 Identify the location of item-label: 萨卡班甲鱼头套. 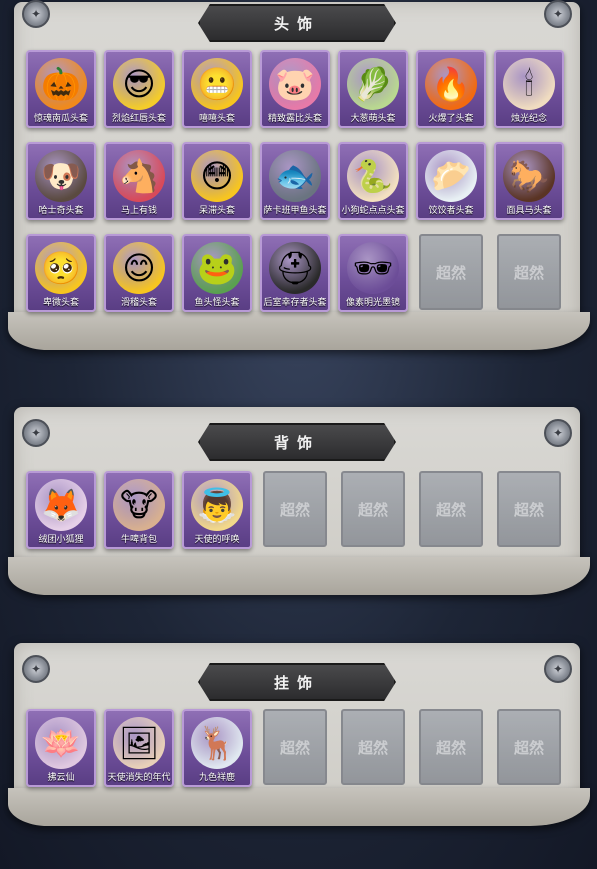
(295, 211).